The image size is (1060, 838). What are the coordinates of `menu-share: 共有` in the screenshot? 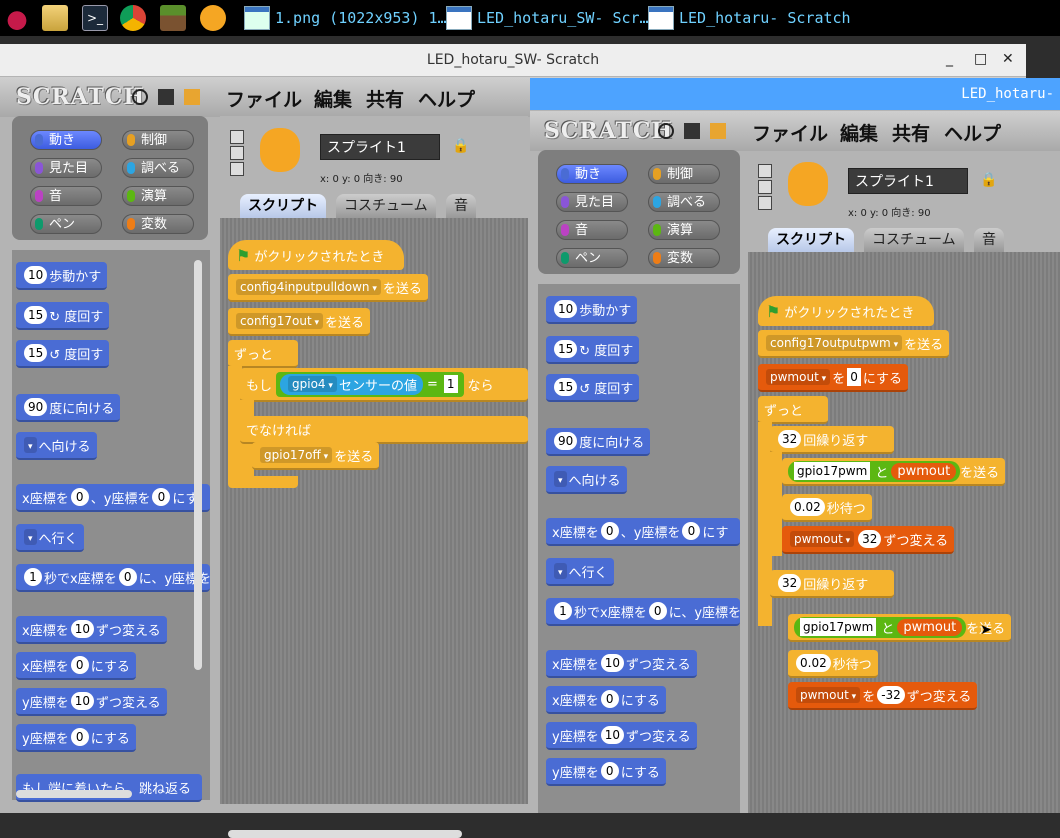 It's located at (385, 98).